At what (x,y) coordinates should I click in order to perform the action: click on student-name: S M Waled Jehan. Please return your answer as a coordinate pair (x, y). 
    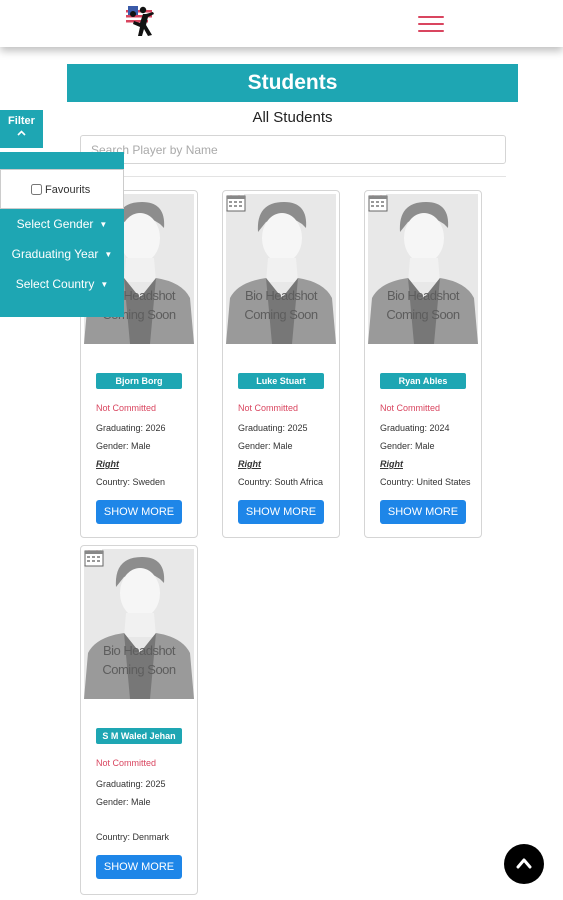
    Looking at the image, I should click on (139, 736).